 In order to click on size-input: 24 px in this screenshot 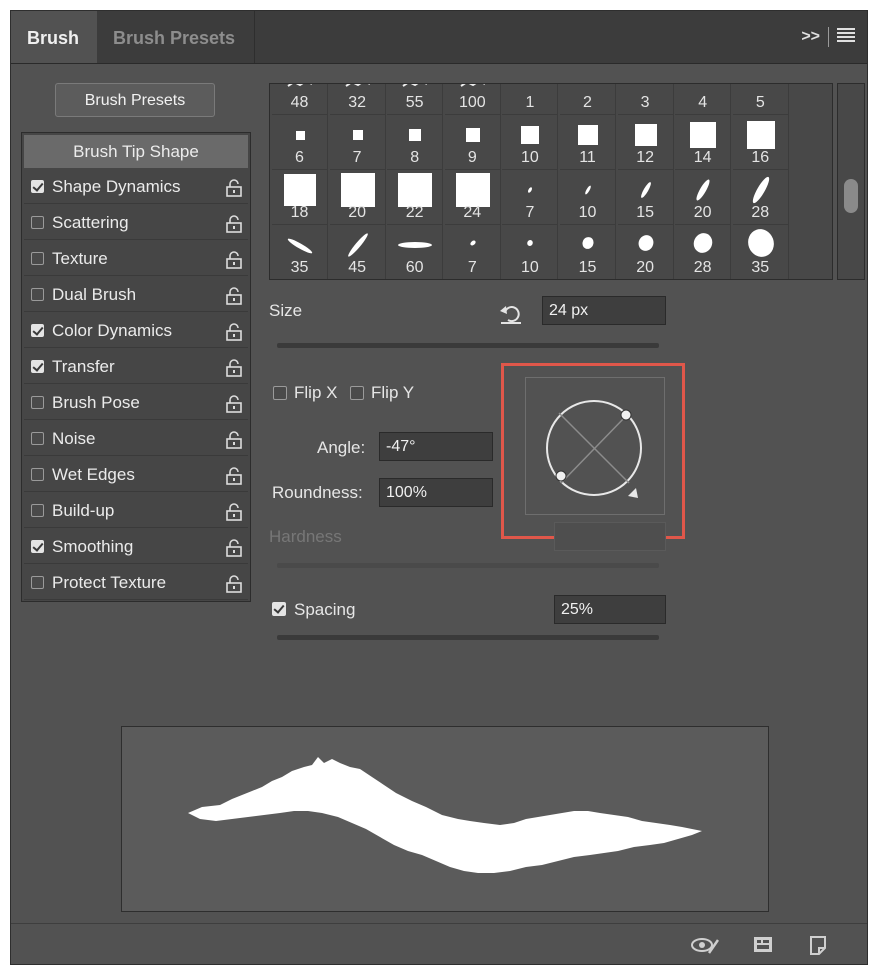, I will do `click(604, 310)`.